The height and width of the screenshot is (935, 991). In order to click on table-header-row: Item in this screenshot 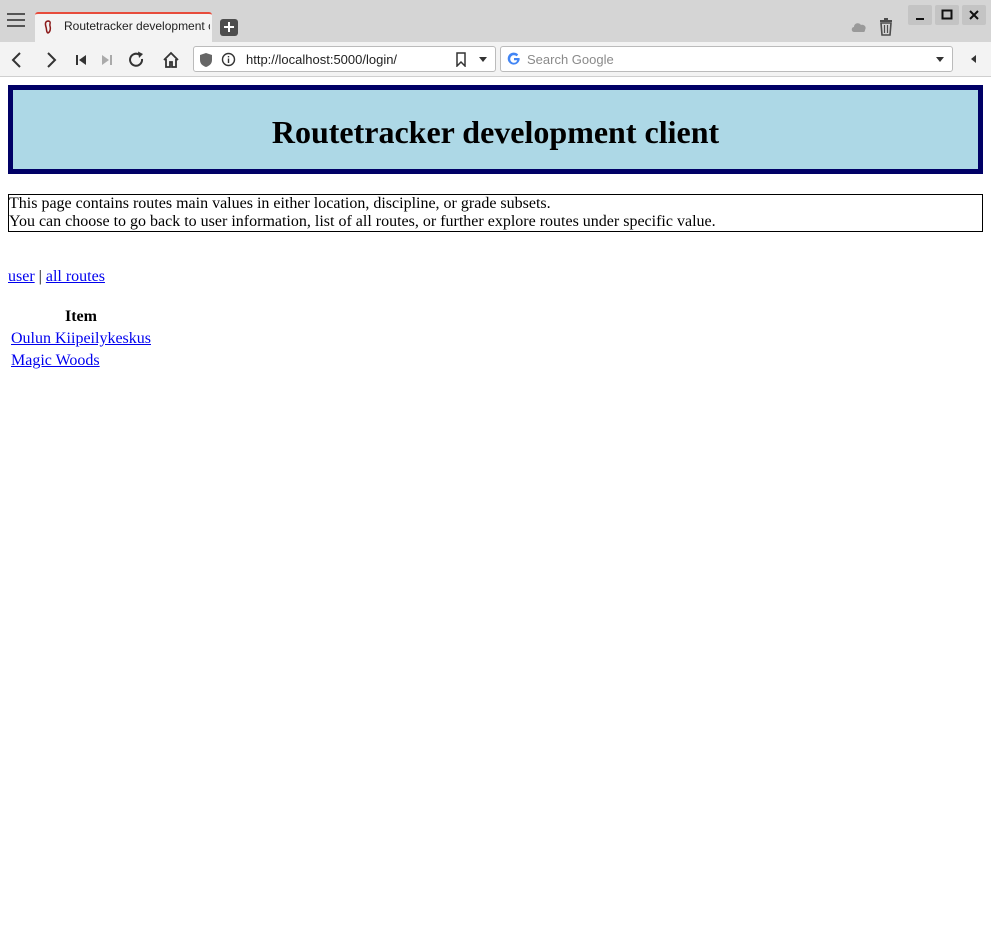, I will do `click(81, 317)`.